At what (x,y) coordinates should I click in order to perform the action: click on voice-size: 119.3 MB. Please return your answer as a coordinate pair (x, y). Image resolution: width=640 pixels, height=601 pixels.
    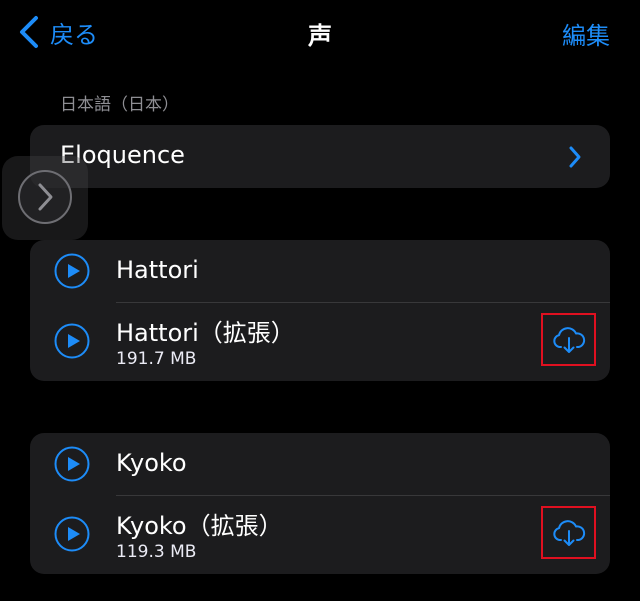
    Looking at the image, I should click on (156, 552).